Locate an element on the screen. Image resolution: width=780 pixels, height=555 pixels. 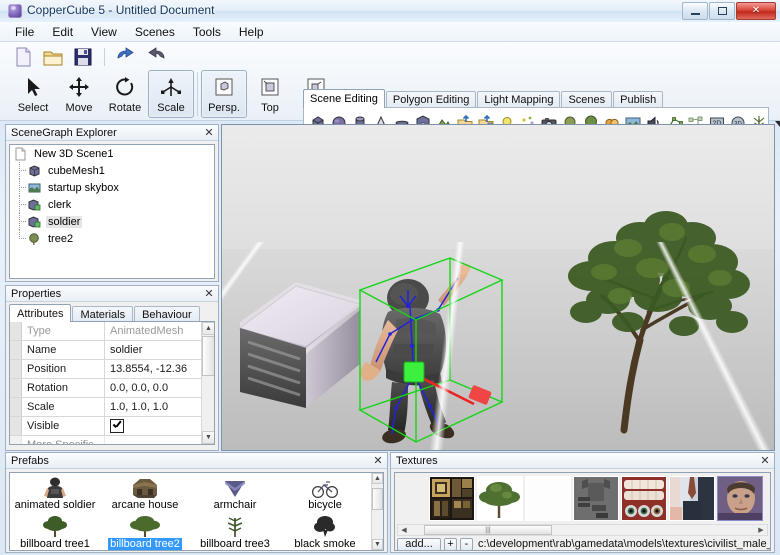
undo-arrow-icon is located at coordinates (126, 57).